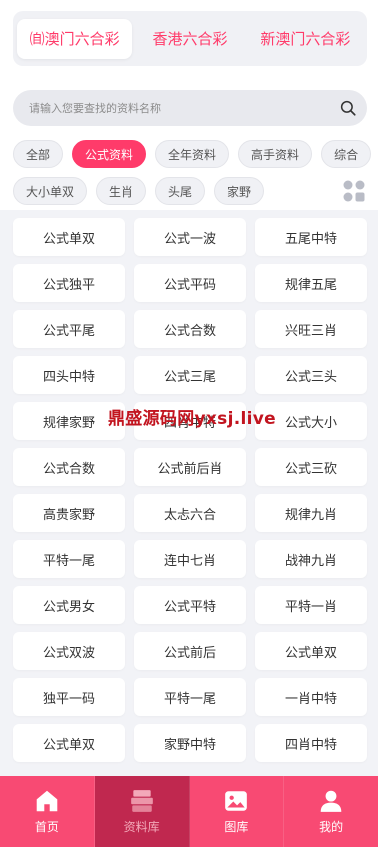 This screenshot has width=378, height=847. What do you see at coordinates (69, 513) in the screenshot?
I see `grid-item: 高贵家野` at bounding box center [69, 513].